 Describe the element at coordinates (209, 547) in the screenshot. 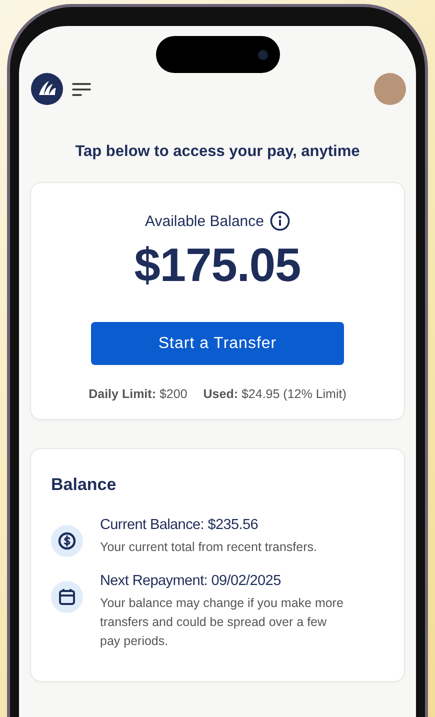

I see `balance-item-description: Your current total from recent transfers.` at that location.